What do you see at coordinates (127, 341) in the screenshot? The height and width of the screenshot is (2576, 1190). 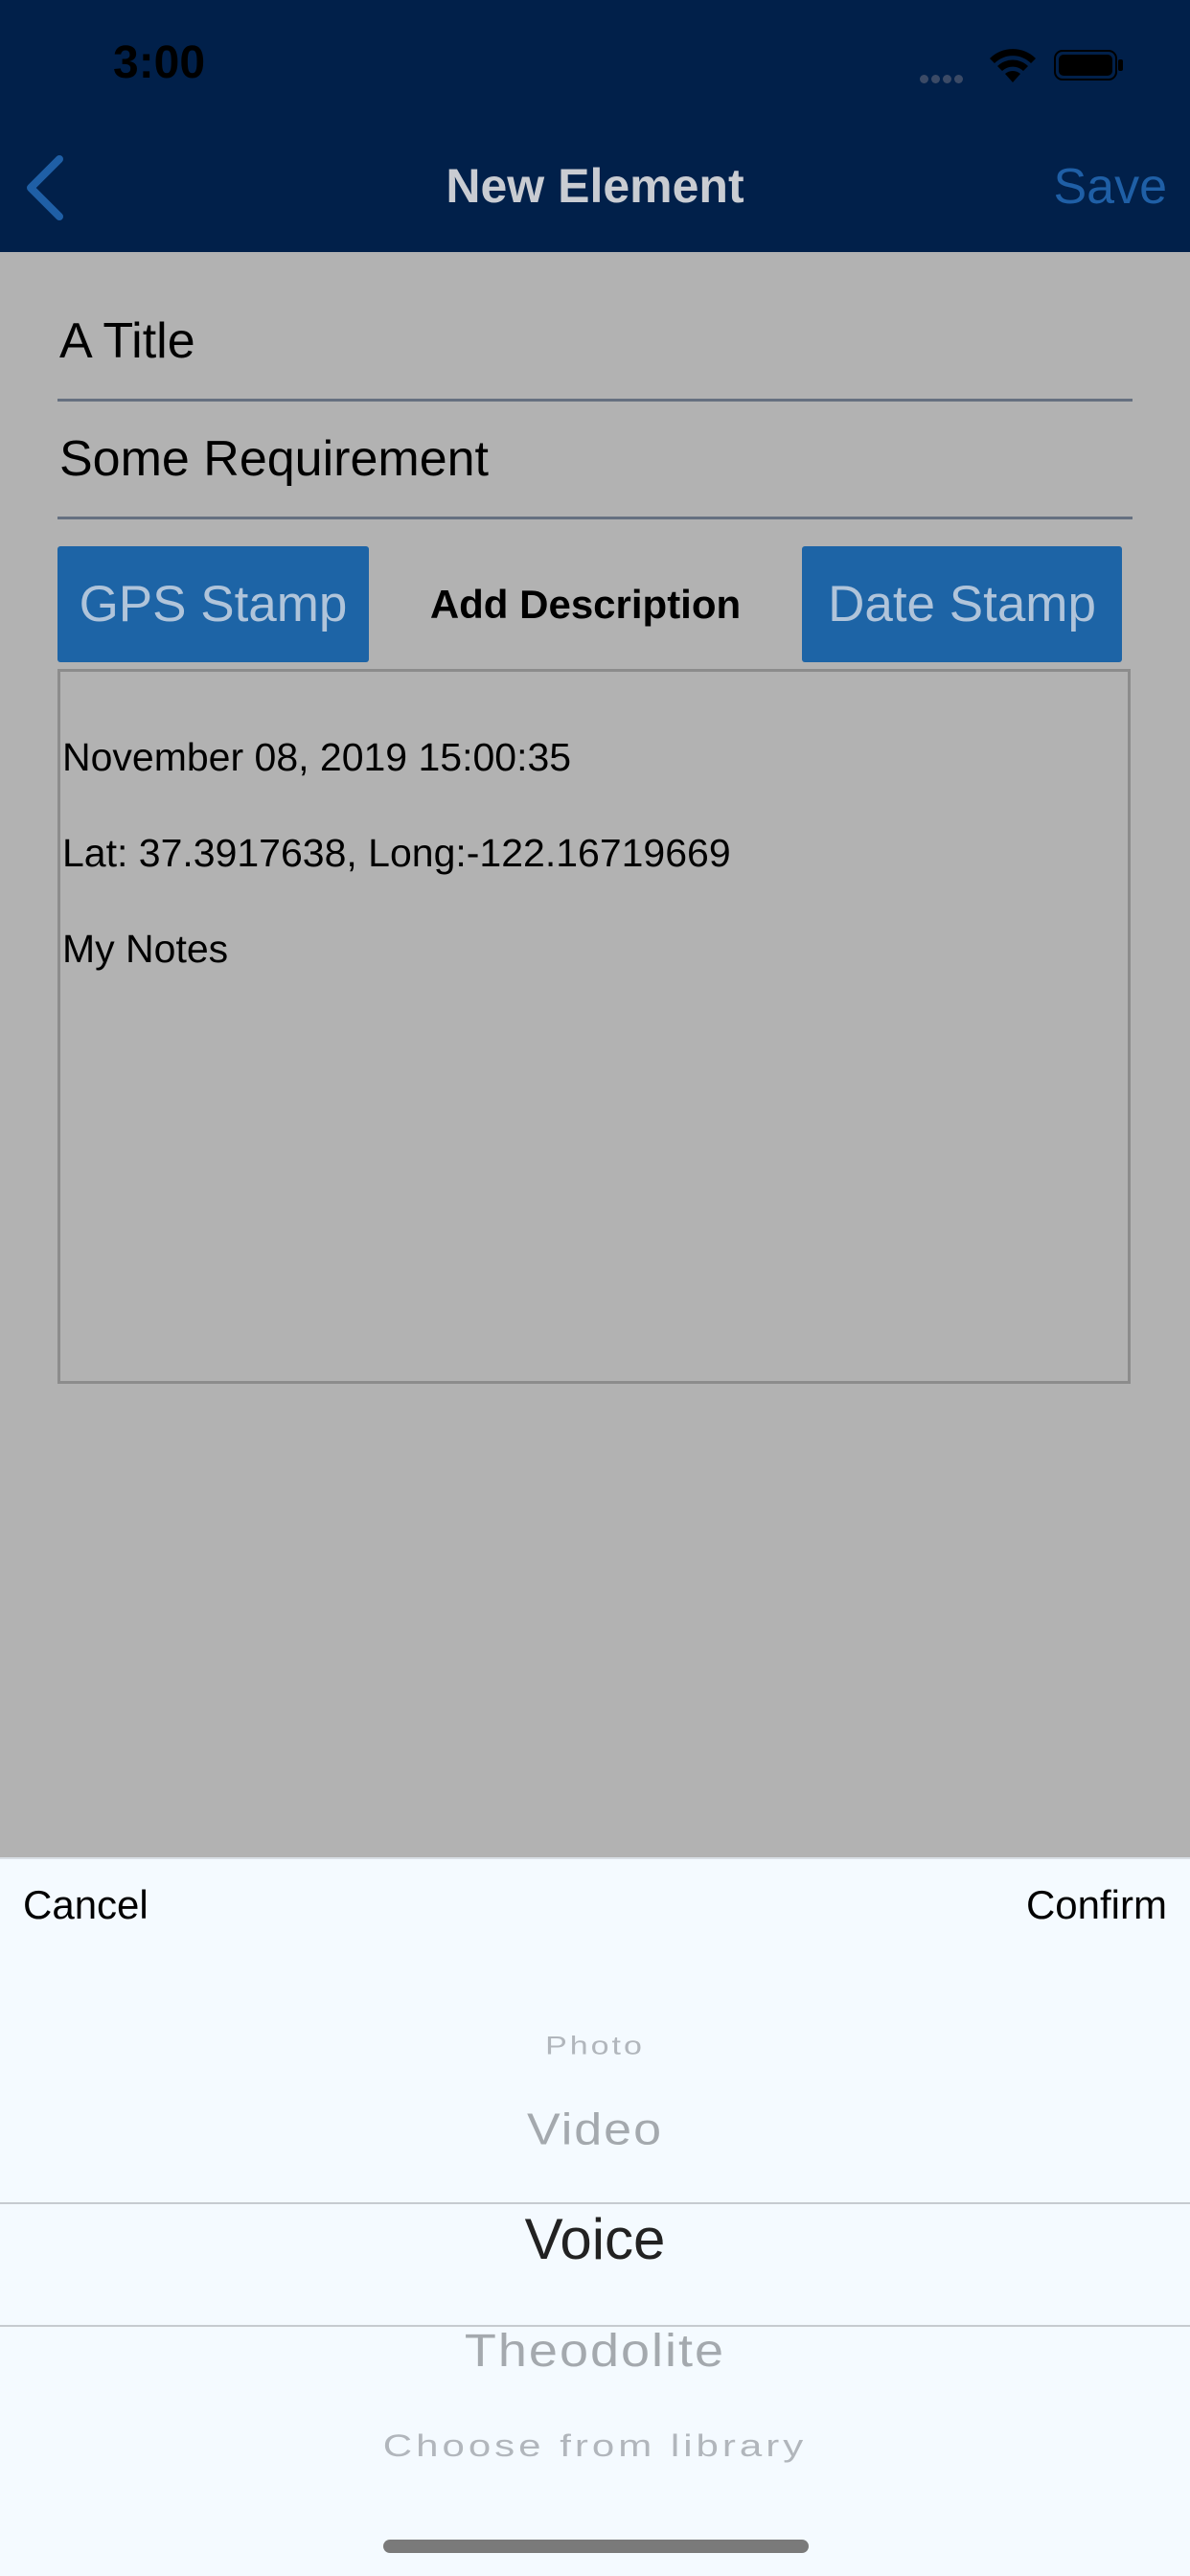 I see `title-field-value: A Title` at bounding box center [127, 341].